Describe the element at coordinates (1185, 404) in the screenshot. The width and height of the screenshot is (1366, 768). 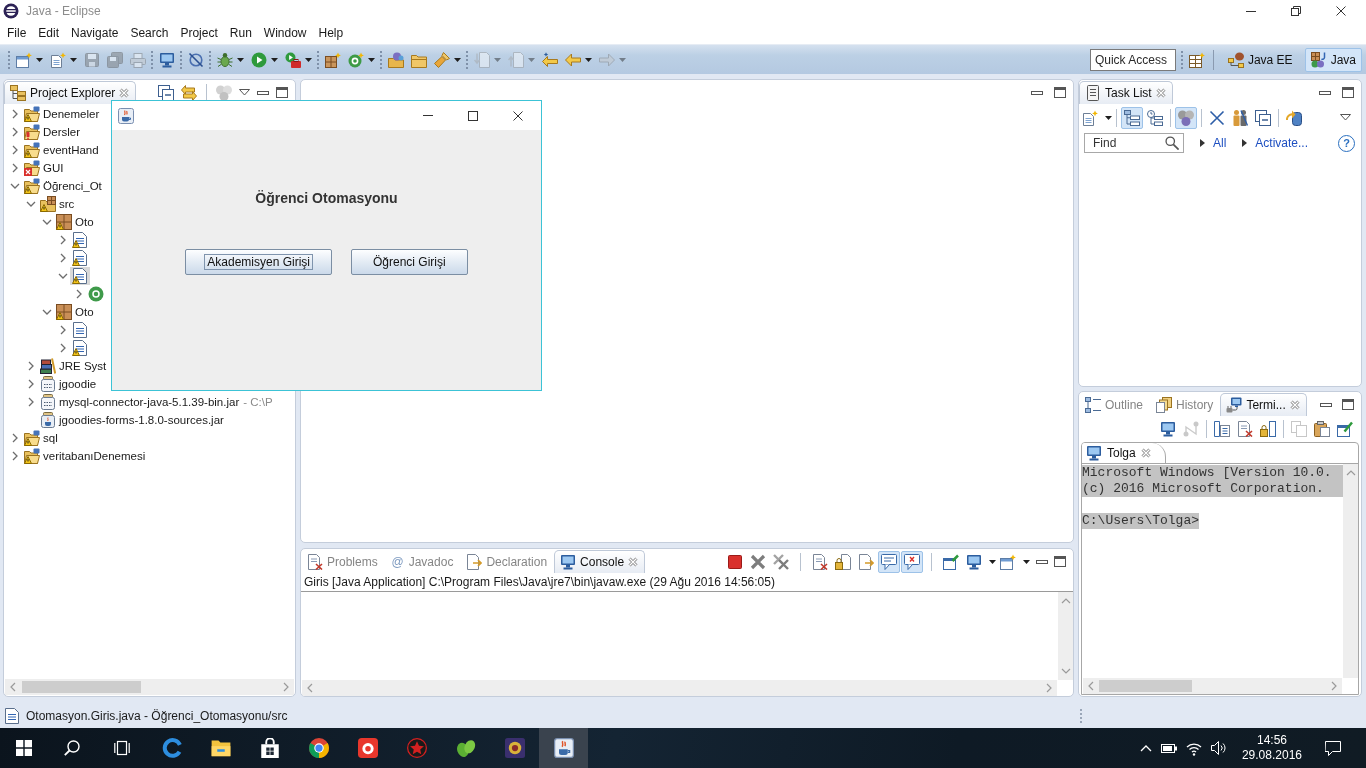
I see `tab: History` at that location.